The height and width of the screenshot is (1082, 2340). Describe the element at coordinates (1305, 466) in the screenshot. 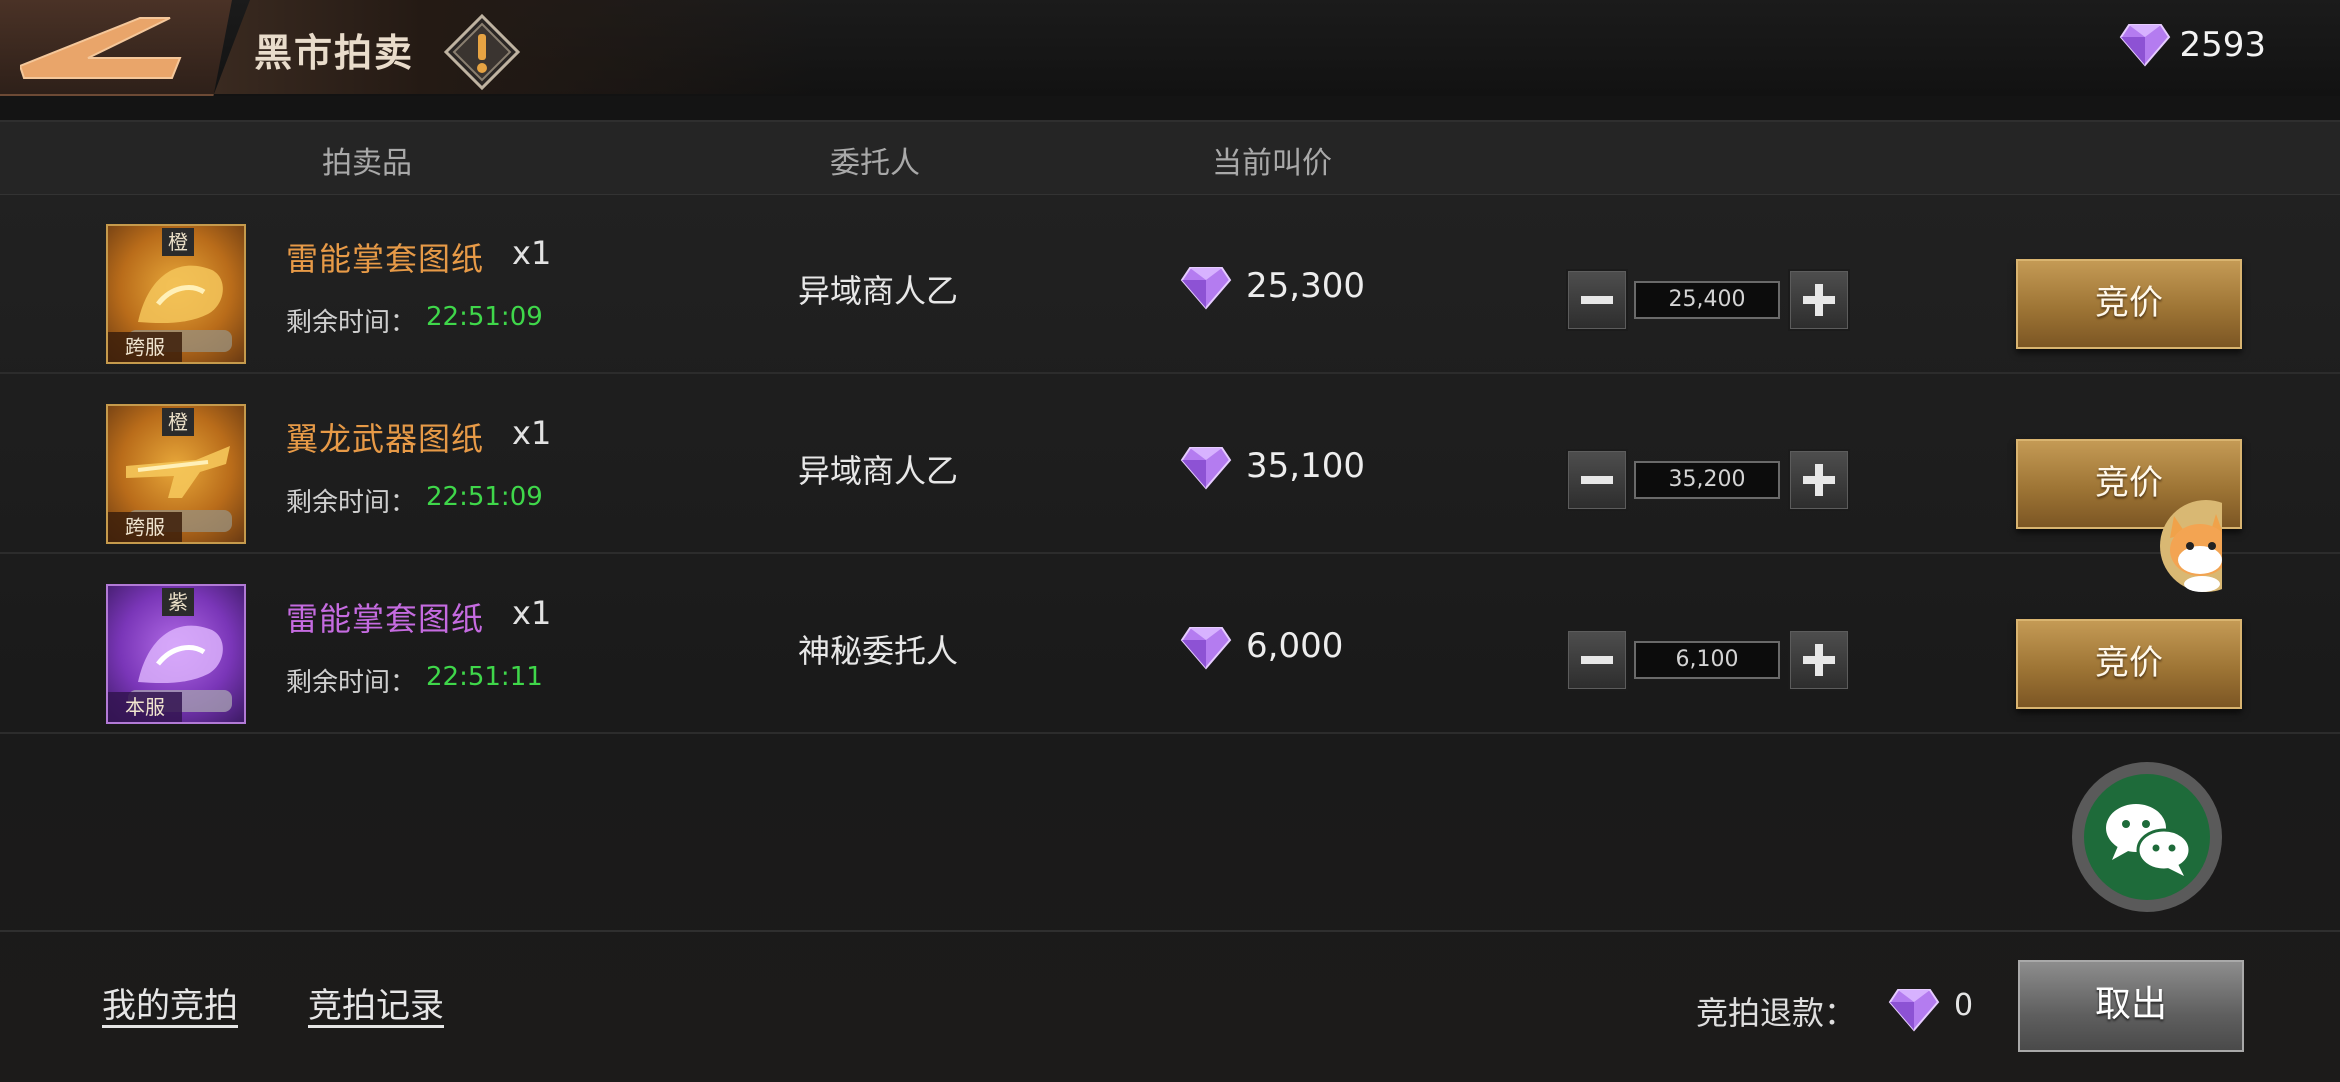

I see `current-price: 35,100` at that location.